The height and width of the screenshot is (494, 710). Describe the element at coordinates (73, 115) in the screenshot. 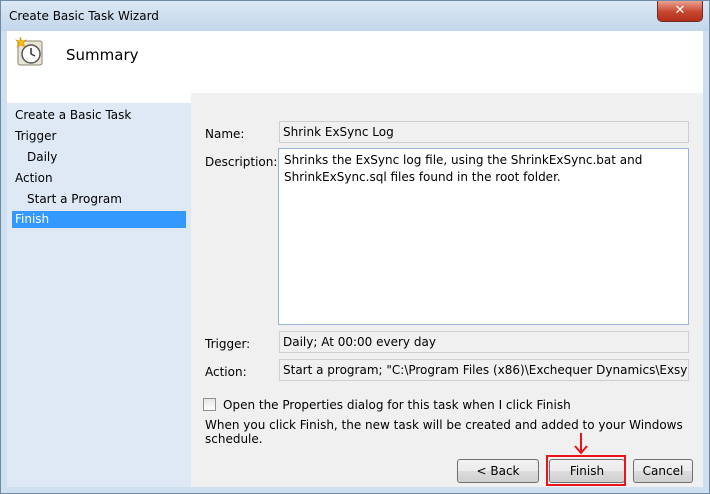

I see `sidebar-item-create-basic-task: Create a Basic Task` at that location.